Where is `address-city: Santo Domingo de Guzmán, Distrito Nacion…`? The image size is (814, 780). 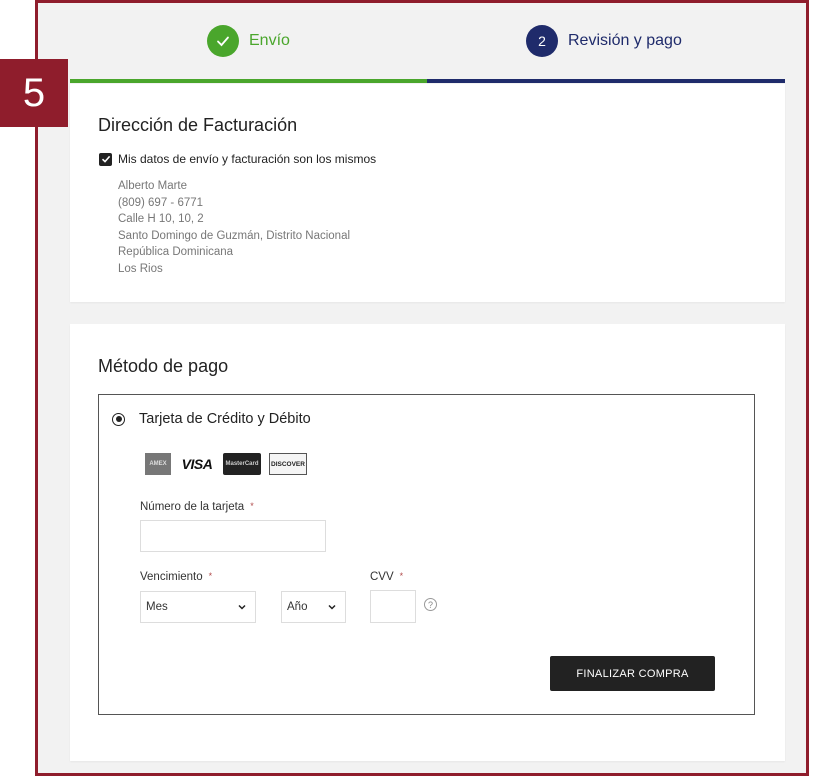 address-city: Santo Domingo de Guzmán, Distrito Nacion… is located at coordinates (234, 235).